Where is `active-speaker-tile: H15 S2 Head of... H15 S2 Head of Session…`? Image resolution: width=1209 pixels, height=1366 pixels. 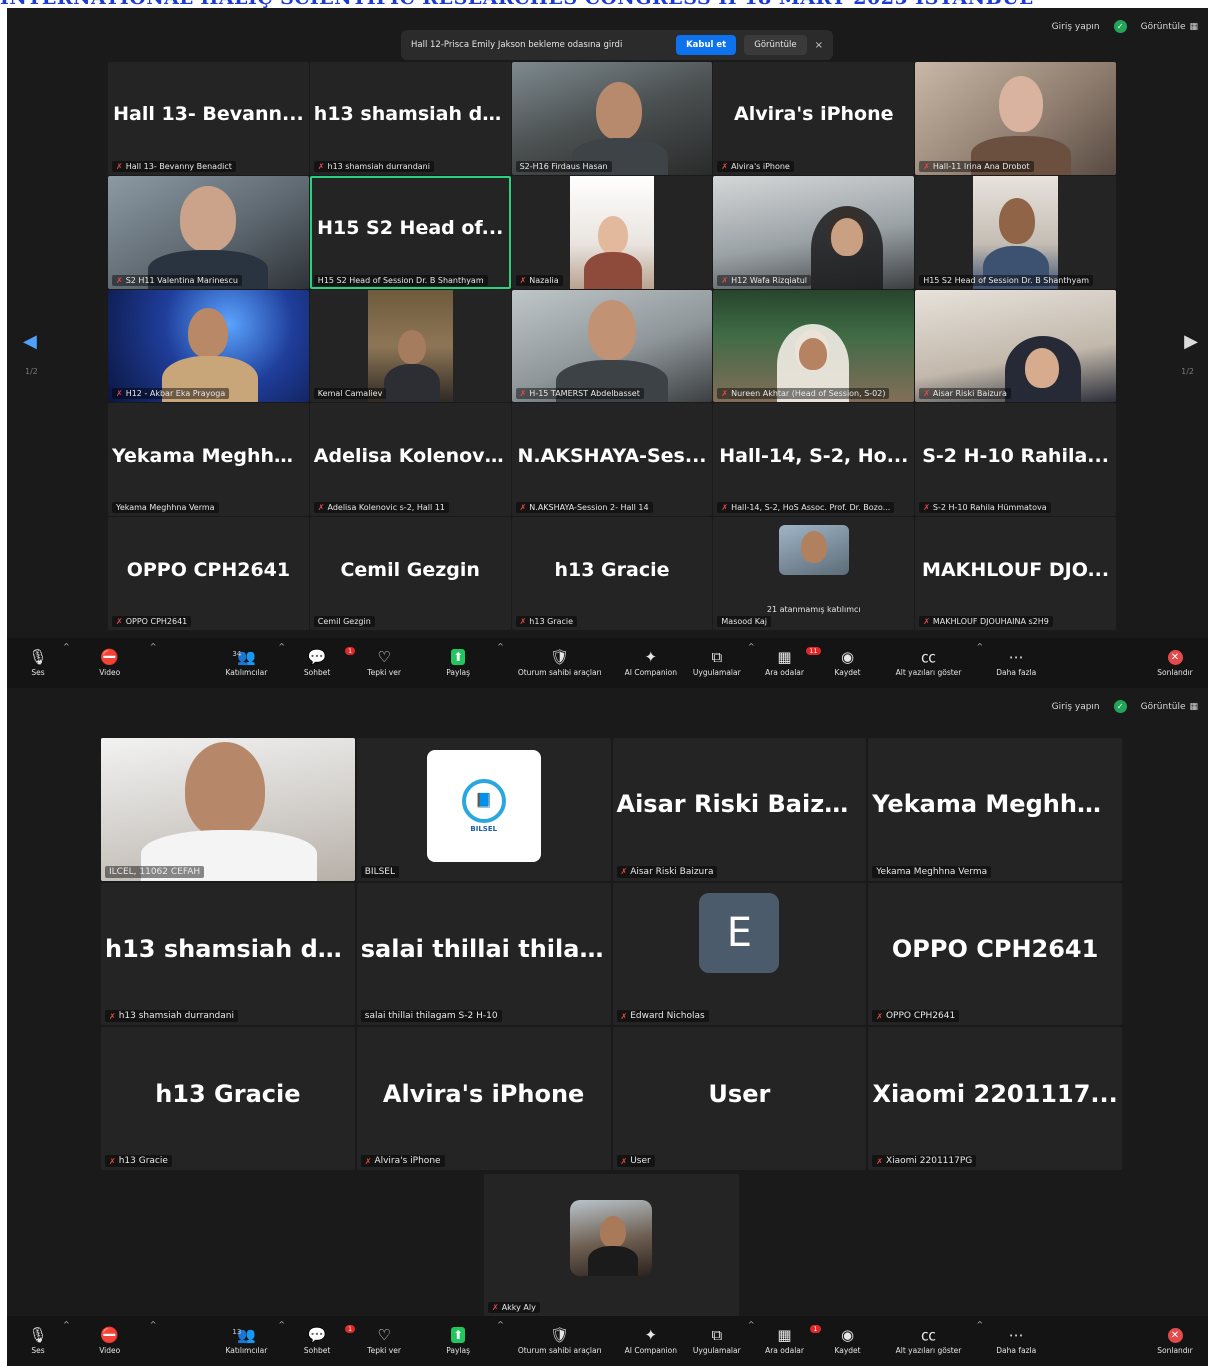 active-speaker-tile: H15 S2 Head of... H15 S2 Head of Session… is located at coordinates (410, 232).